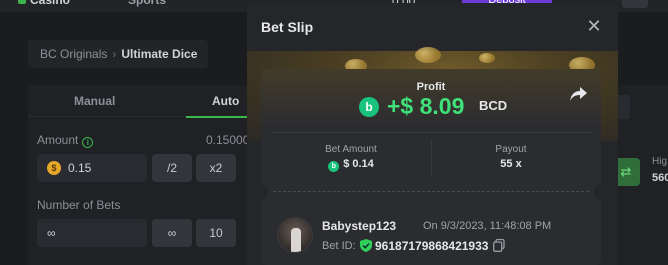  Describe the element at coordinates (79, 205) in the screenshot. I see `number-of-bets-label: Number of Bets` at that location.